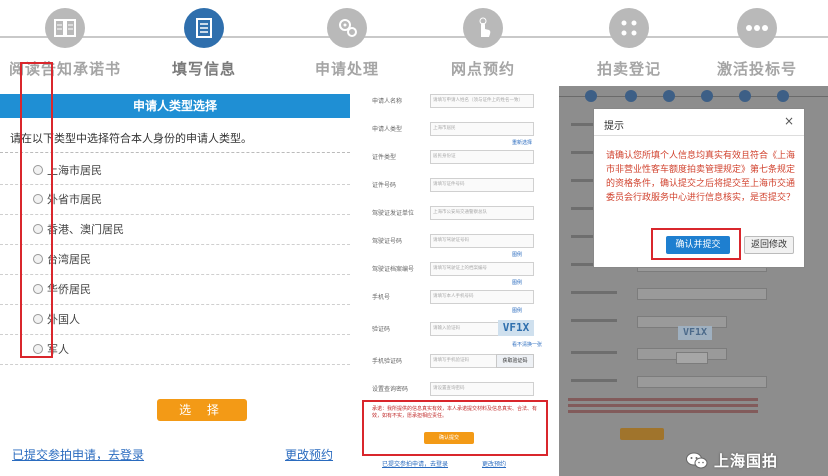 The height and width of the screenshot is (476, 828). I want to click on form-row-name: 申请人名称 请填写申请人姓名（须与证件上的姓名一致）, so click(457, 102).